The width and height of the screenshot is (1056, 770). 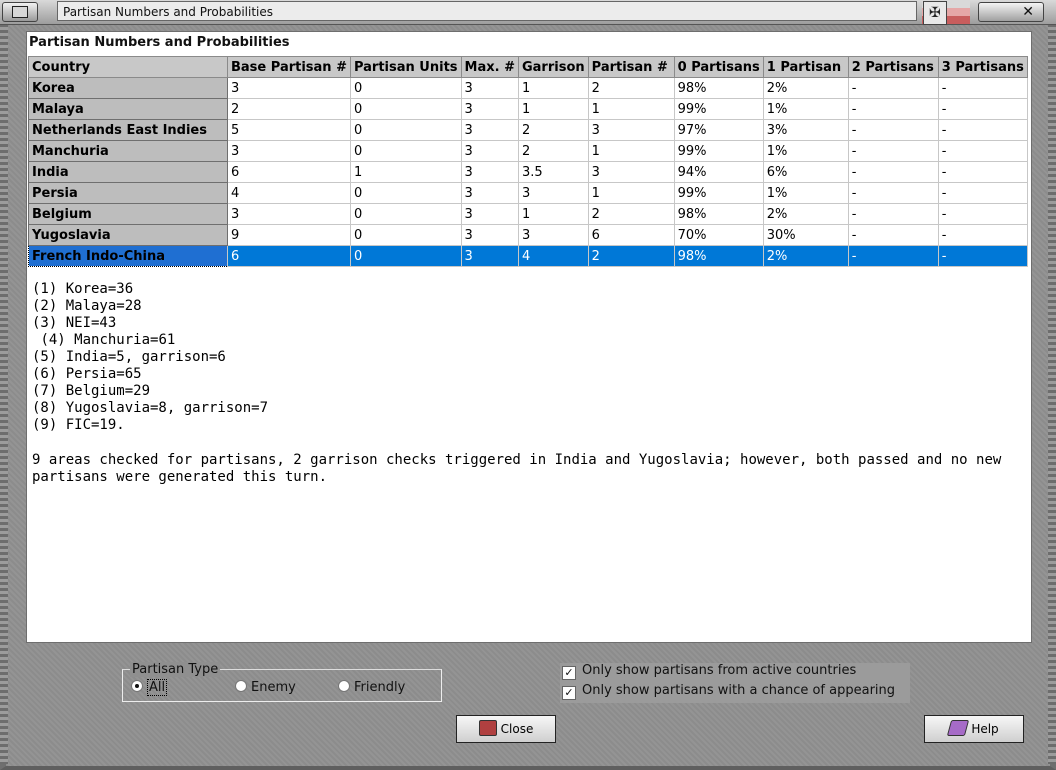 I want to click on table-cell: 6%, so click(x=805, y=172).